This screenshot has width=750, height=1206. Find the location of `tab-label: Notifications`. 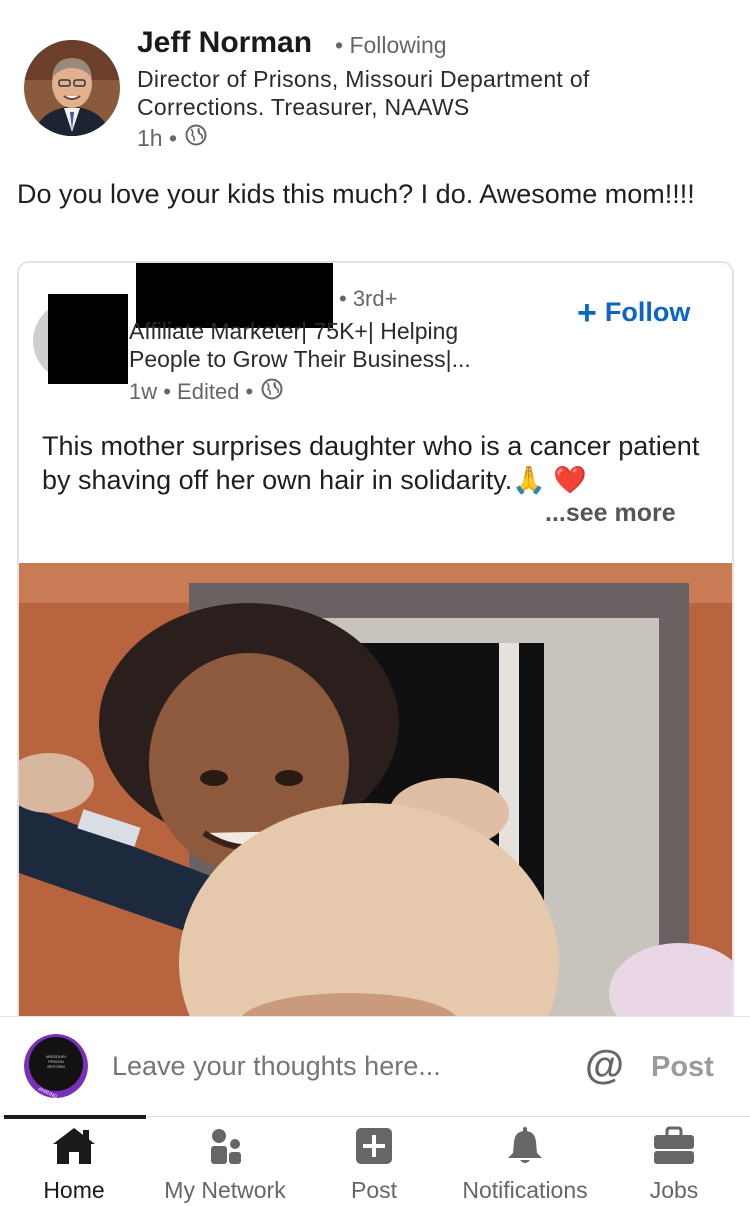

tab-label: Notifications is located at coordinates (525, 1190).